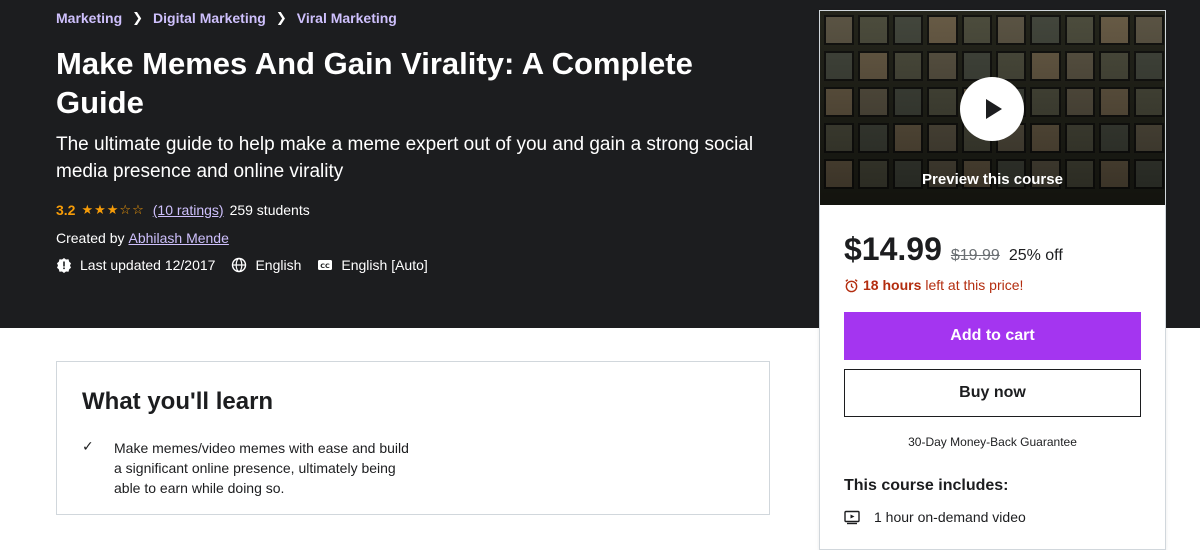 The height and width of the screenshot is (550, 1200). Describe the element at coordinates (950, 517) in the screenshot. I see `include-item-text: 1 hour on-demand video` at that location.